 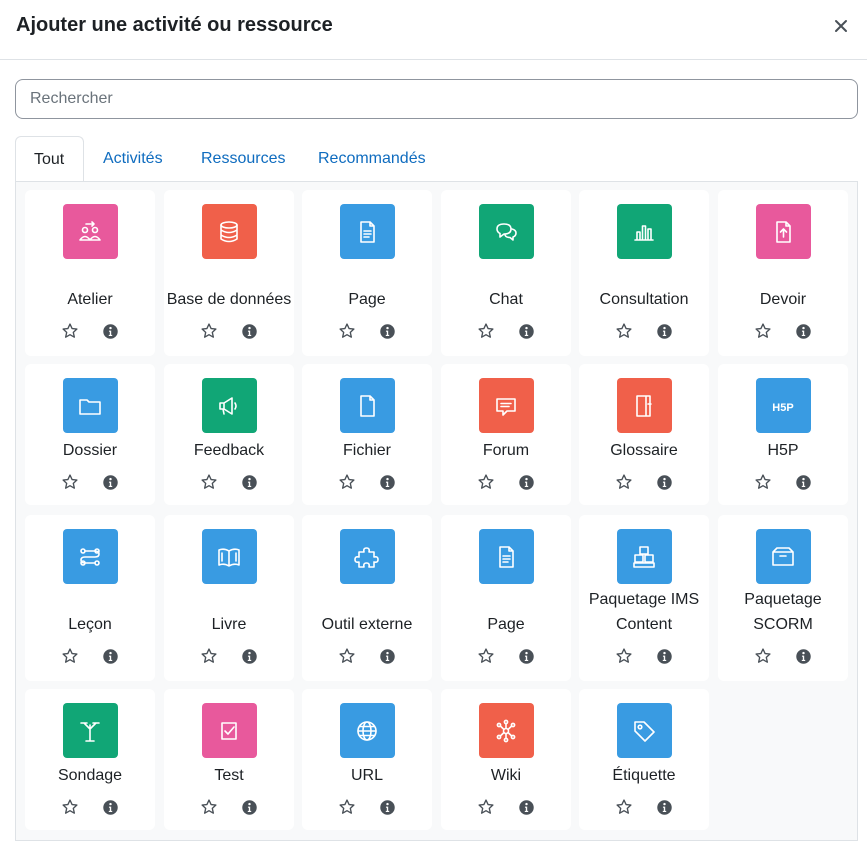 What do you see at coordinates (90, 434) in the screenshot?
I see `module-card: Dossier` at bounding box center [90, 434].